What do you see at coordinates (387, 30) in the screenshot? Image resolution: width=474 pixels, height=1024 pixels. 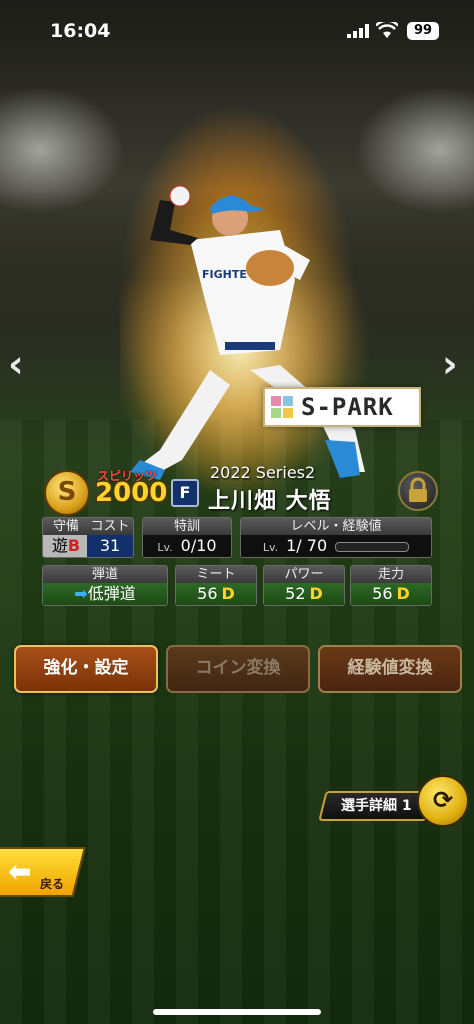 I see `wifi-icon` at bounding box center [387, 30].